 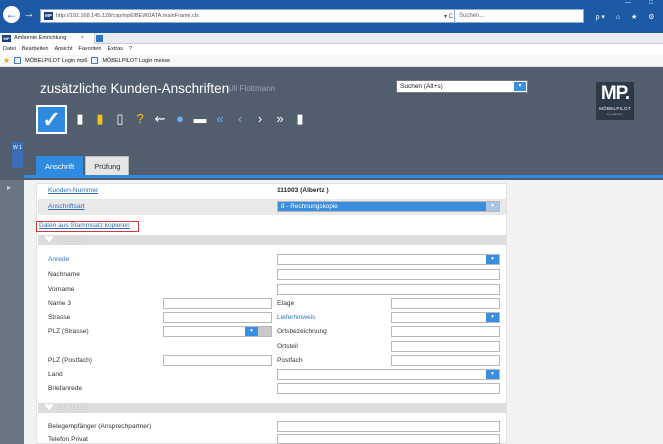 What do you see at coordinates (252, 88) in the screenshot?
I see `user-name: Uli Flottmann` at bounding box center [252, 88].